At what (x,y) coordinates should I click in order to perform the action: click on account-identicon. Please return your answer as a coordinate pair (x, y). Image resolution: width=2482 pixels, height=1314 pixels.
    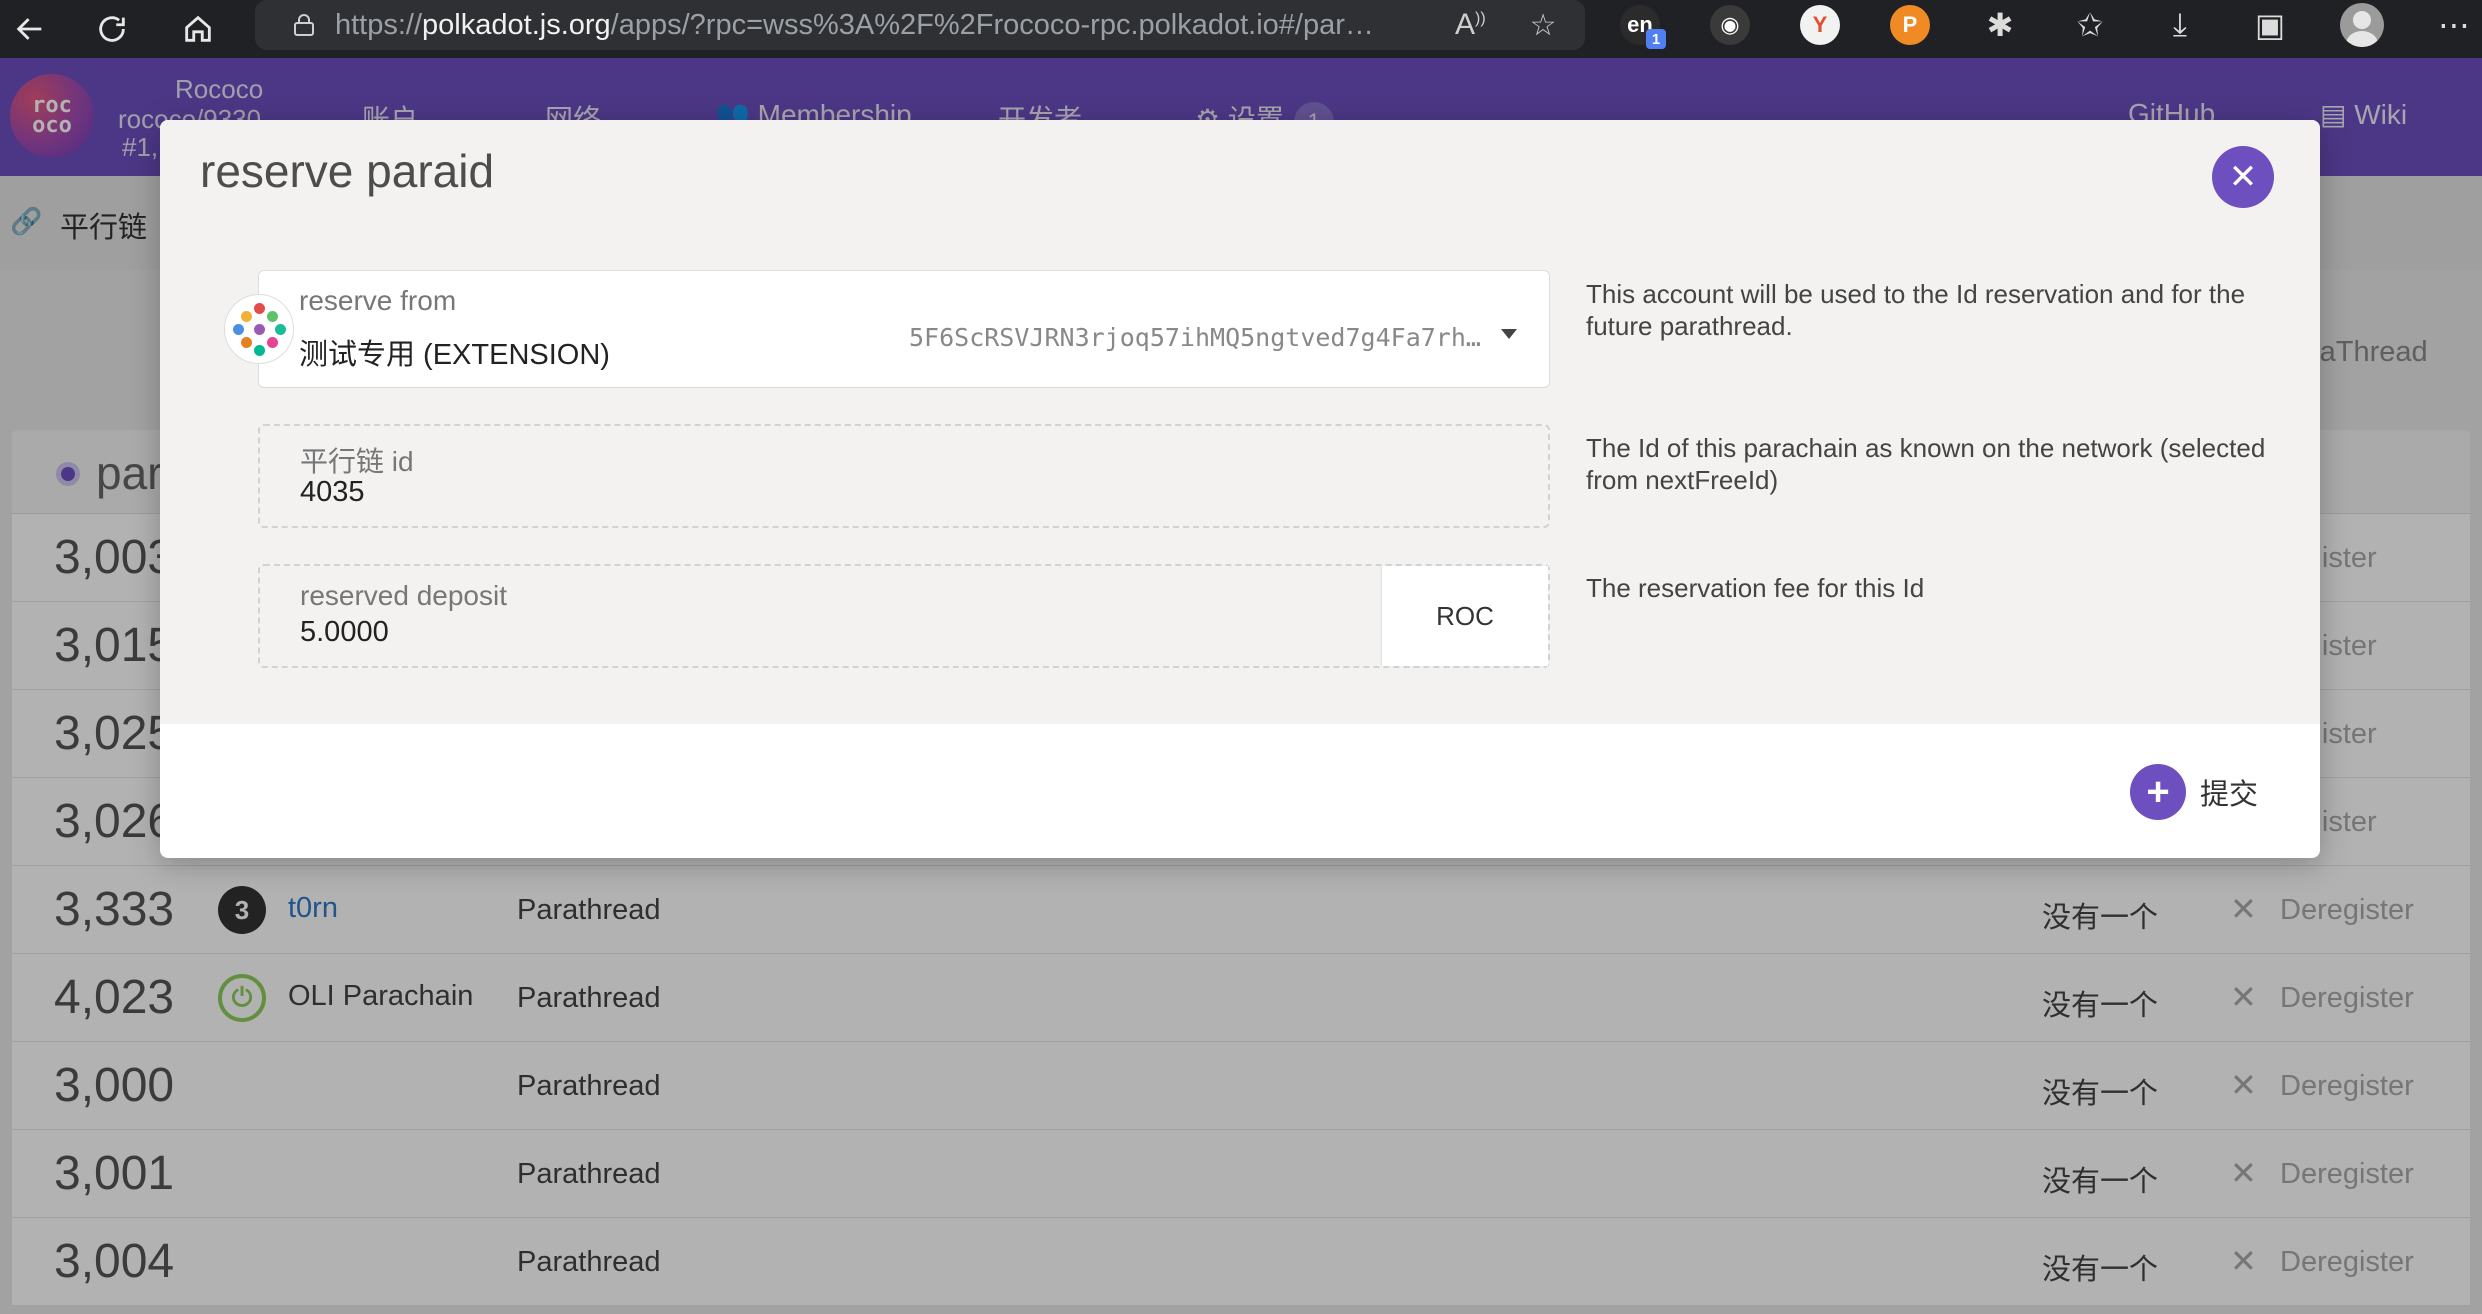
    Looking at the image, I should click on (259, 329).